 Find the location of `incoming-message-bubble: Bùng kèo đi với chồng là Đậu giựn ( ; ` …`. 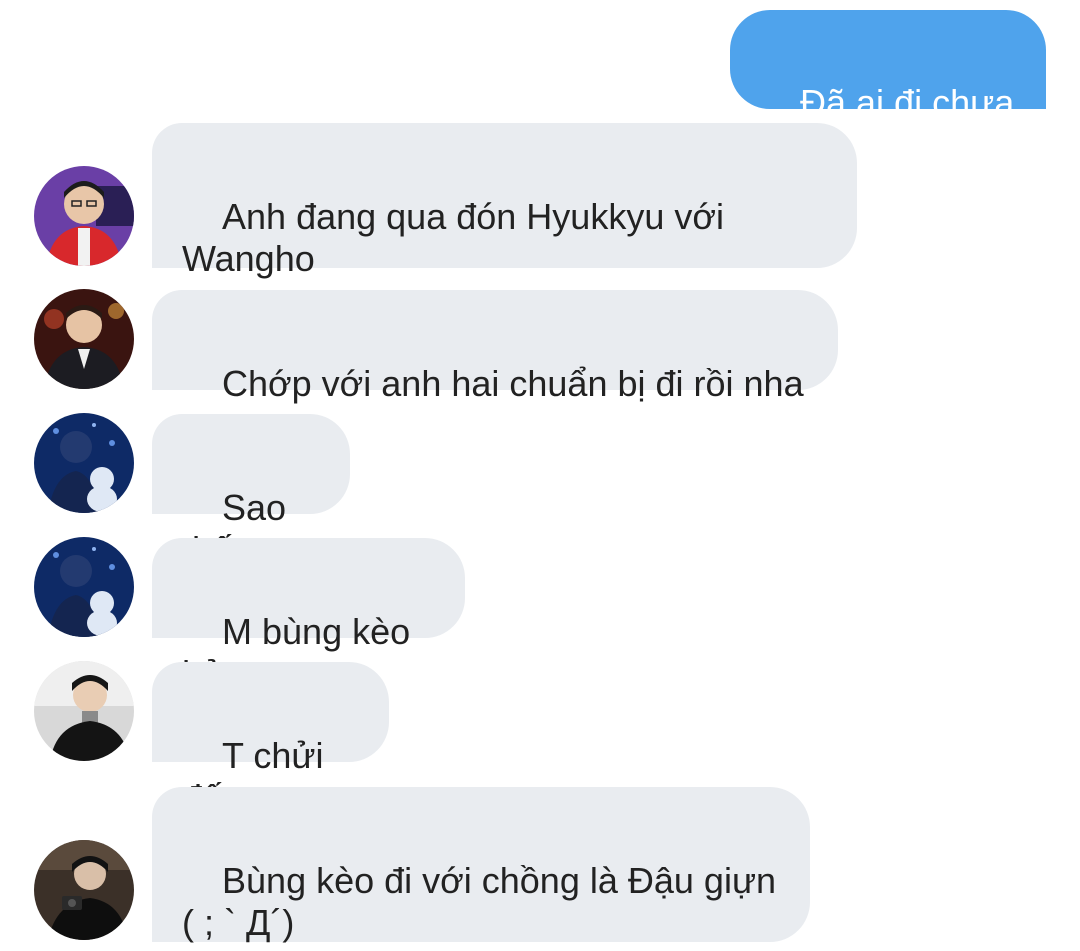

incoming-message-bubble: Bùng kèo đi với chồng là Đậu giựn ( ; ` … is located at coordinates (481, 865).